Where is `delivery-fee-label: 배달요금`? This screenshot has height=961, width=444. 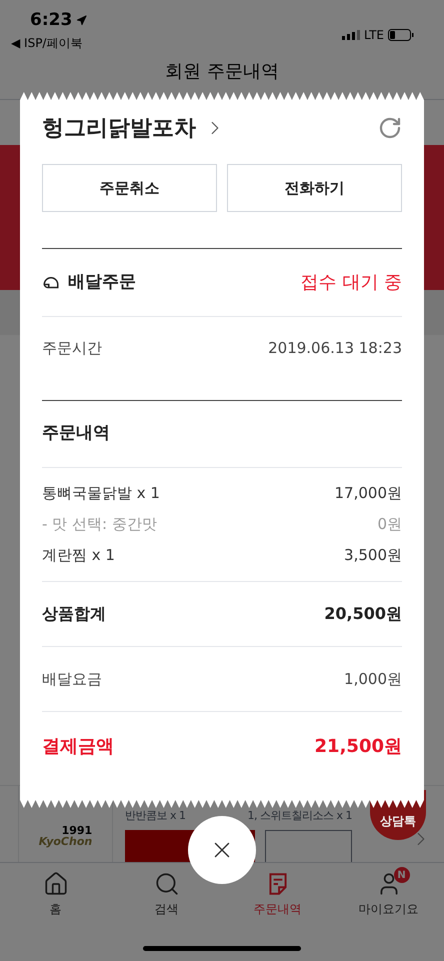
delivery-fee-label: 배달요금 is located at coordinates (72, 679).